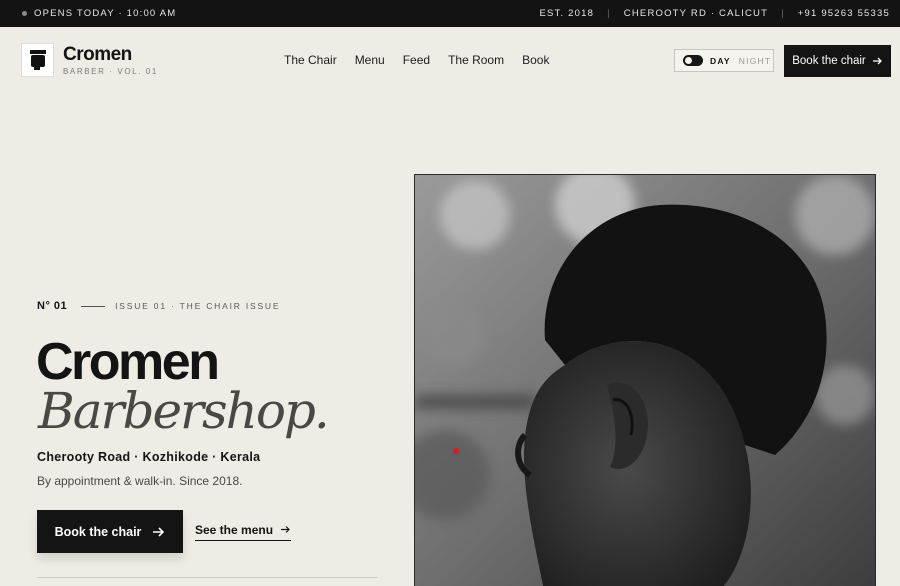 Image resolution: width=900 pixels, height=586 pixels. I want to click on hero-tagline: By appointment & walk-in. Since 2018., so click(140, 481).